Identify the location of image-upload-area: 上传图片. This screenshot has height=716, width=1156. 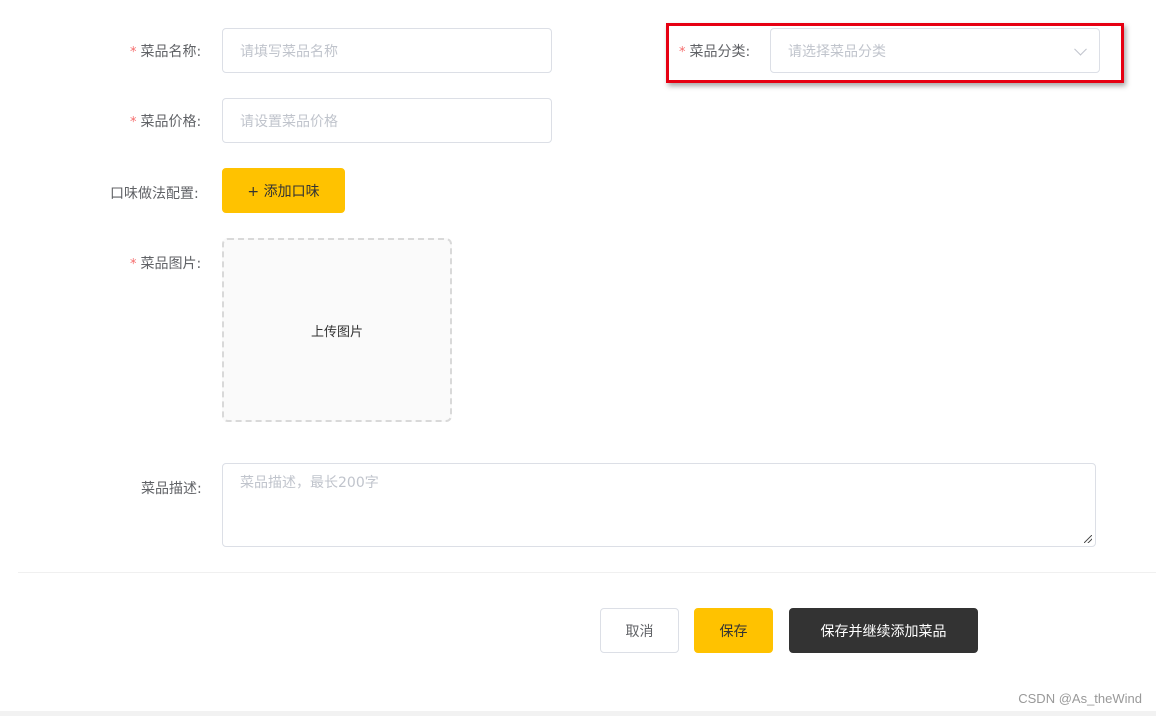
(337, 330).